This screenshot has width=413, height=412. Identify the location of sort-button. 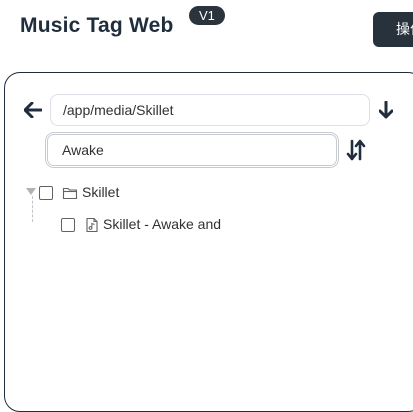
(356, 150).